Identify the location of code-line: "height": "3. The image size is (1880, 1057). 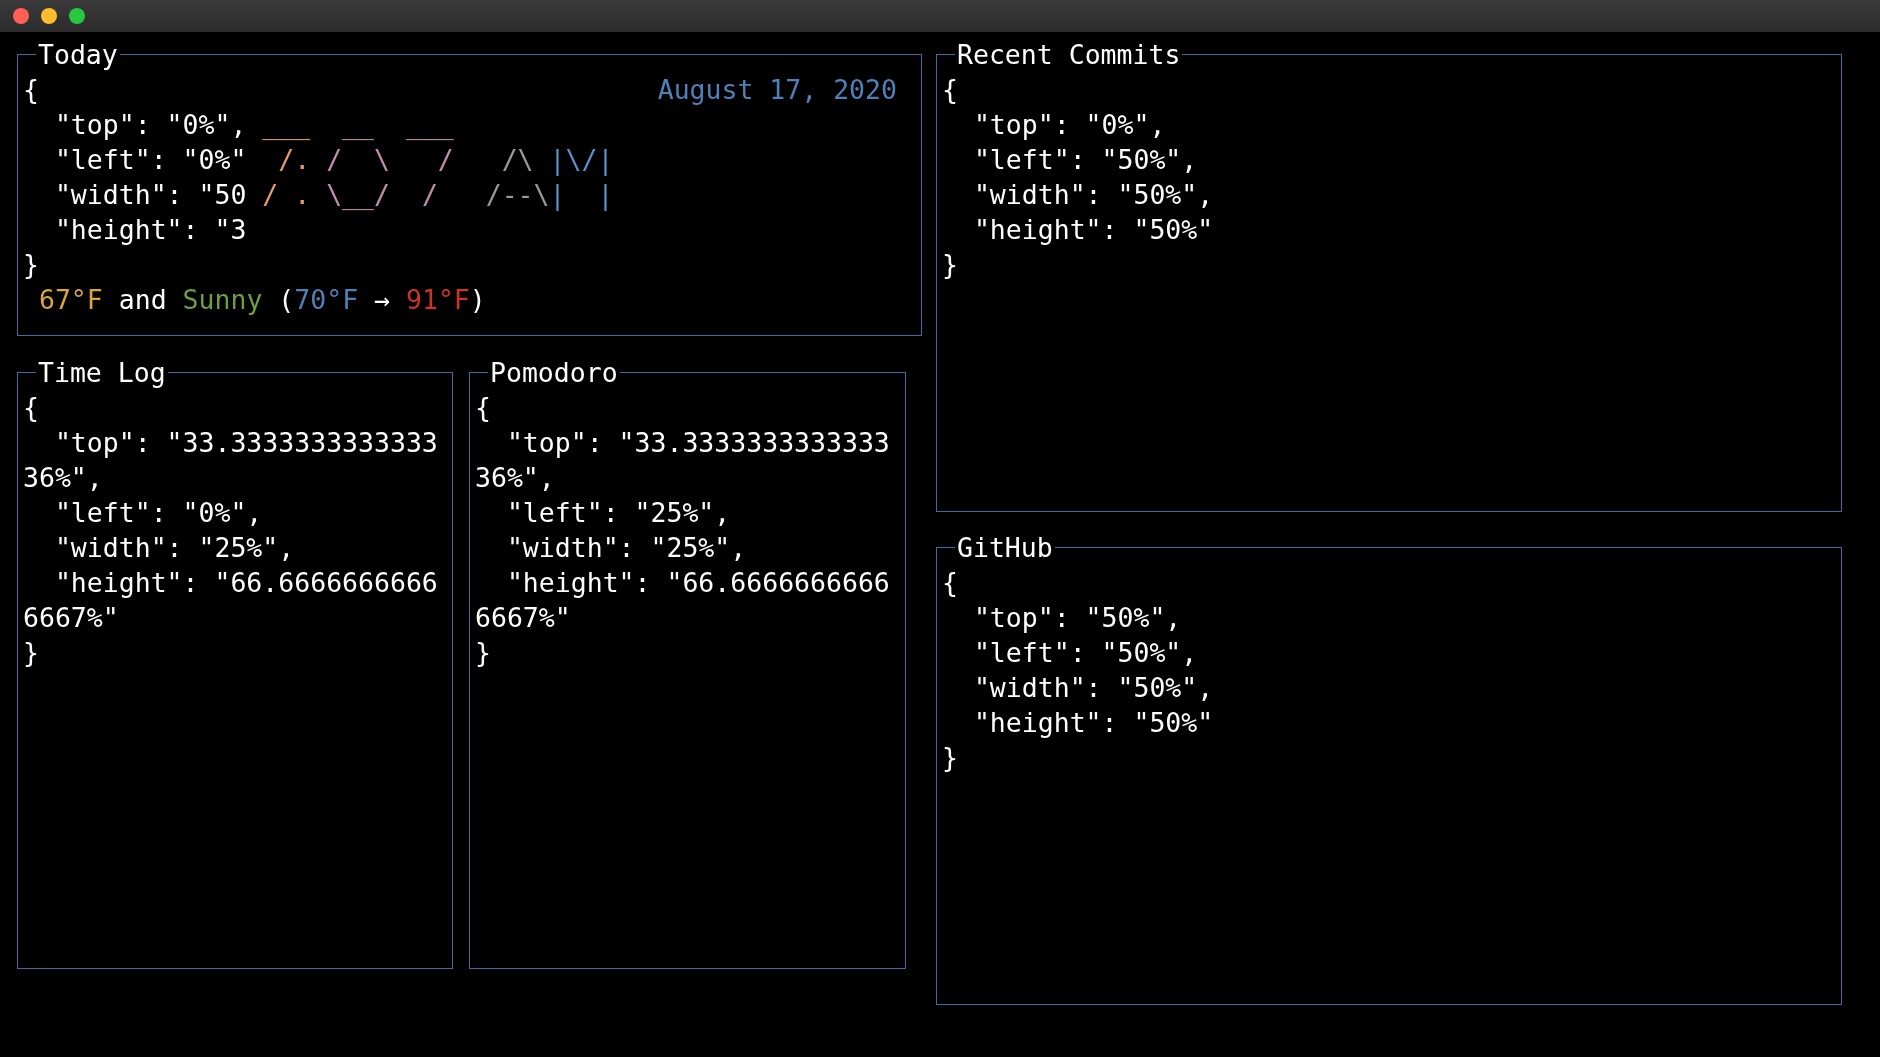
(150, 230).